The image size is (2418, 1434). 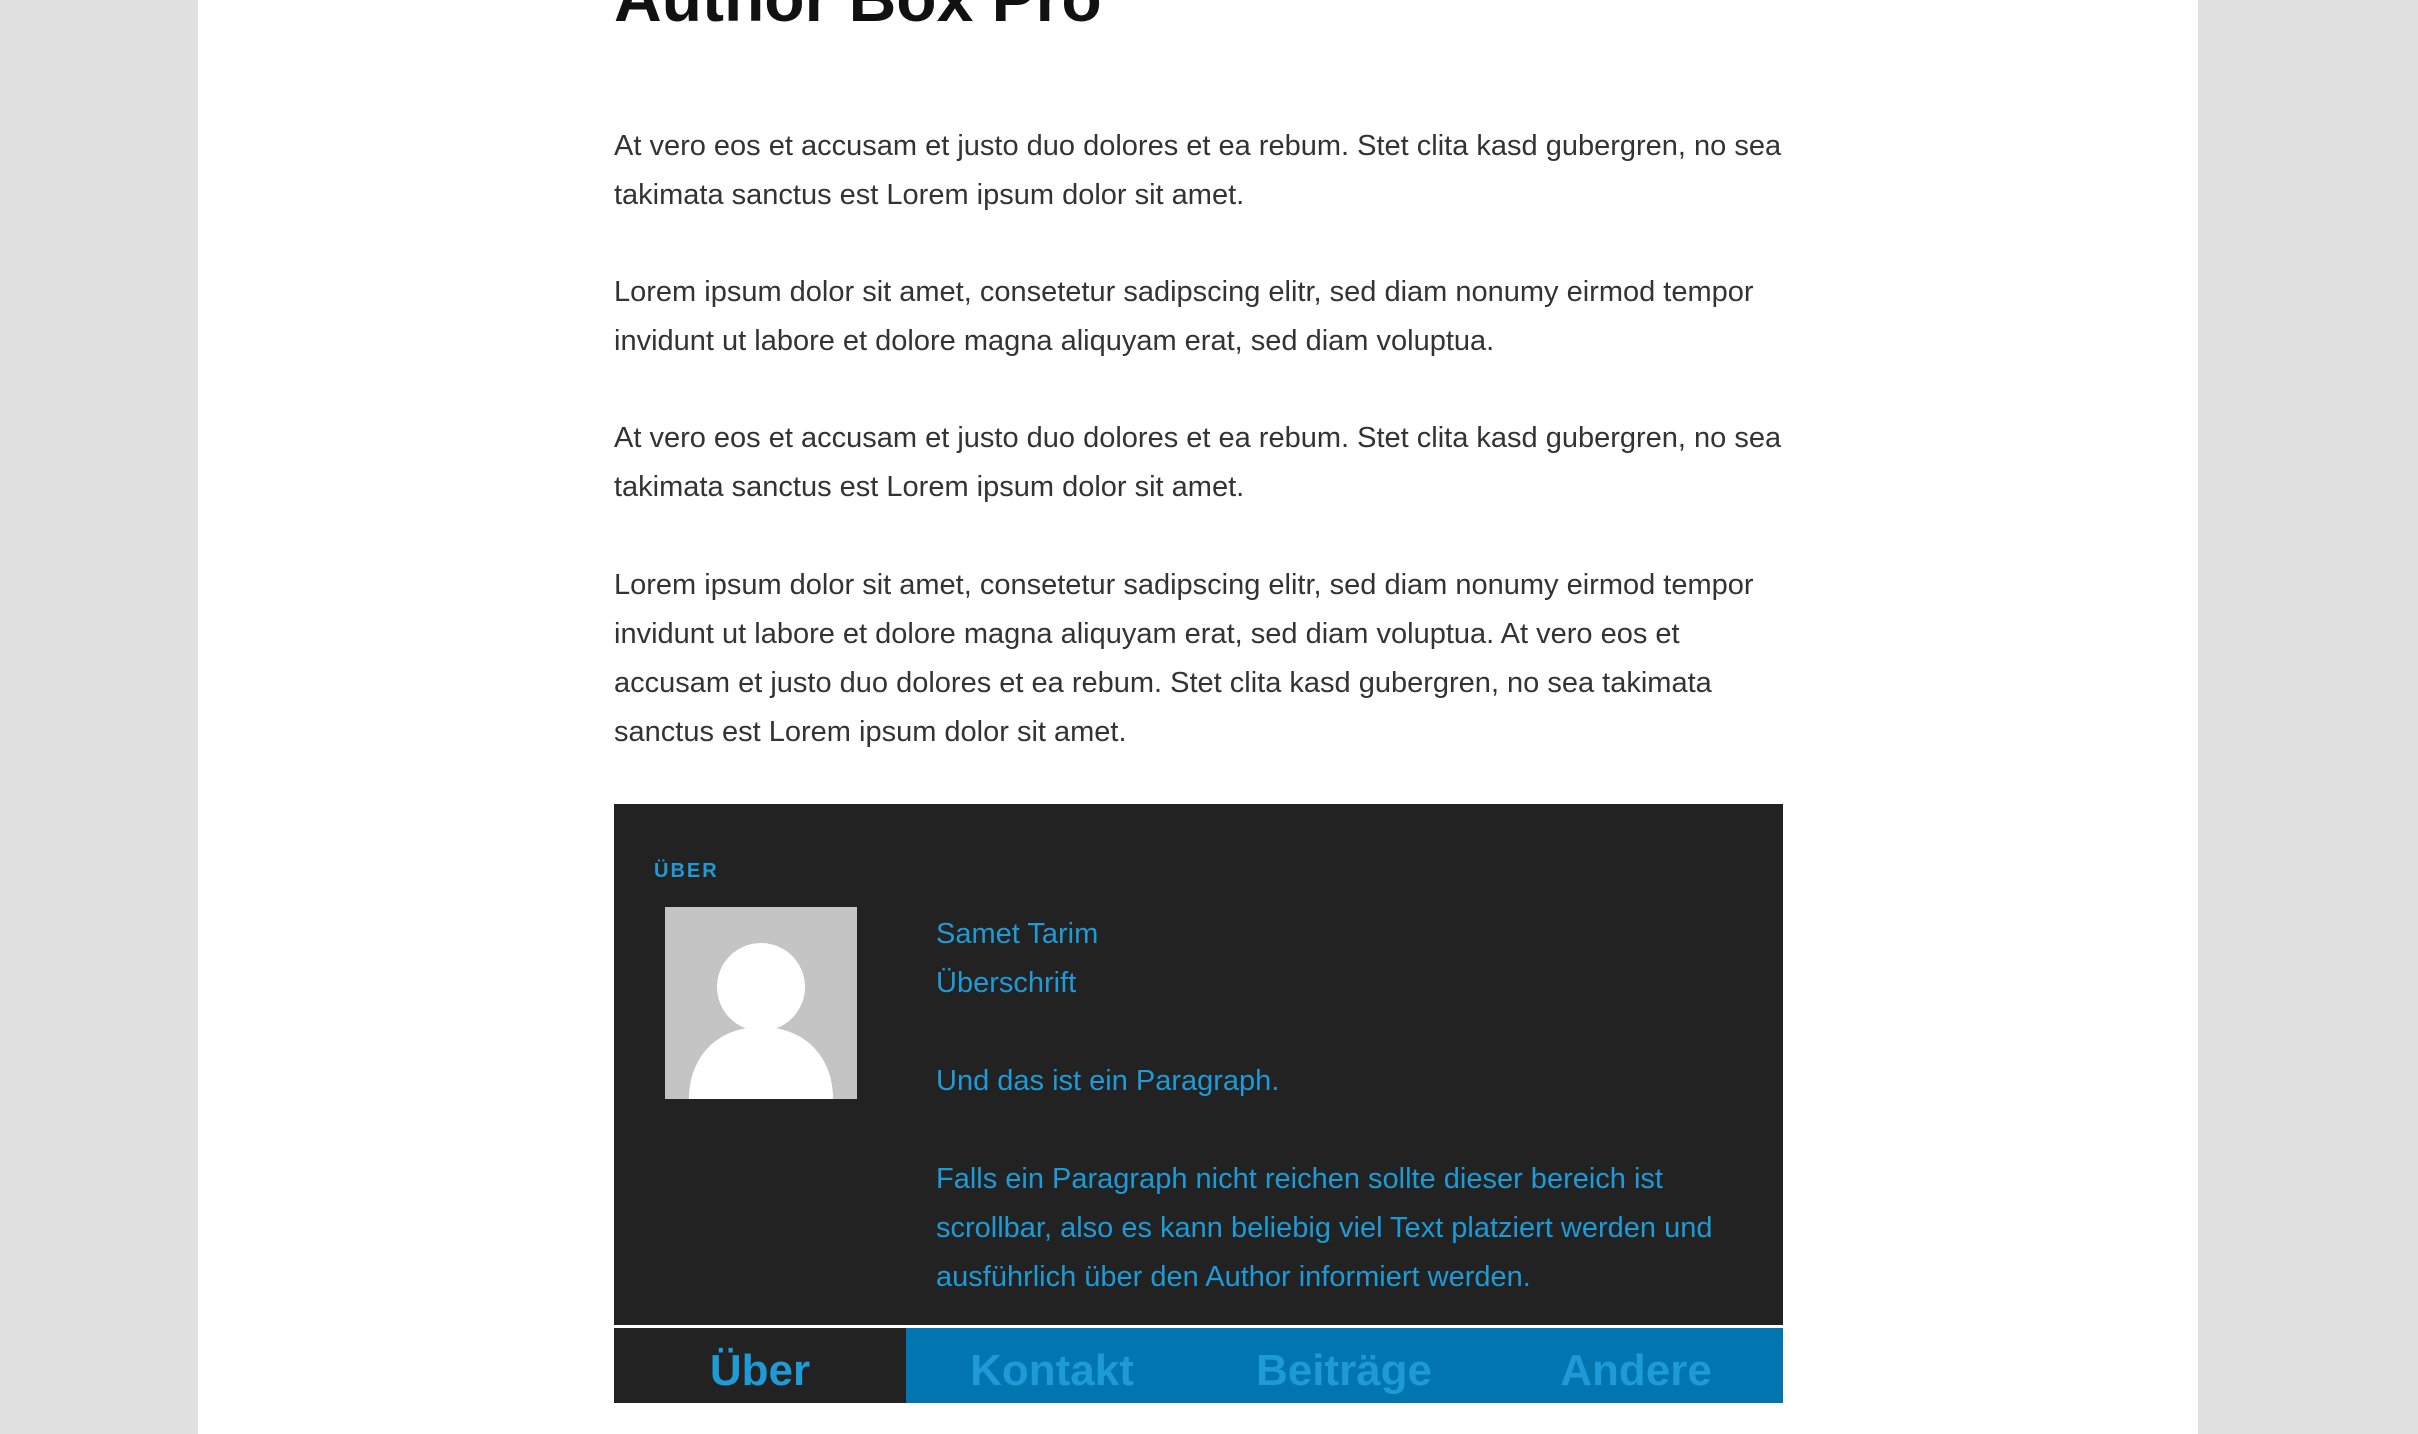 I want to click on default-user-avatar-icon, so click(x=761, y=1003).